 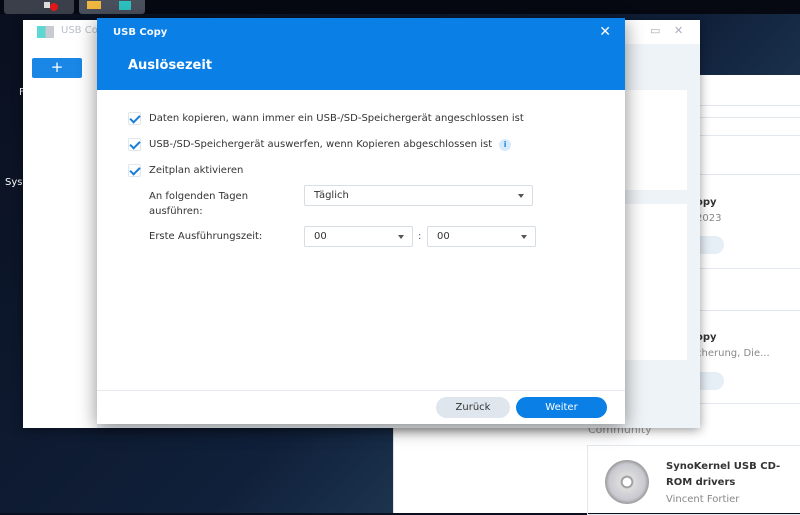 What do you see at coordinates (361, 390) in the screenshot?
I see `footer-divider` at bounding box center [361, 390].